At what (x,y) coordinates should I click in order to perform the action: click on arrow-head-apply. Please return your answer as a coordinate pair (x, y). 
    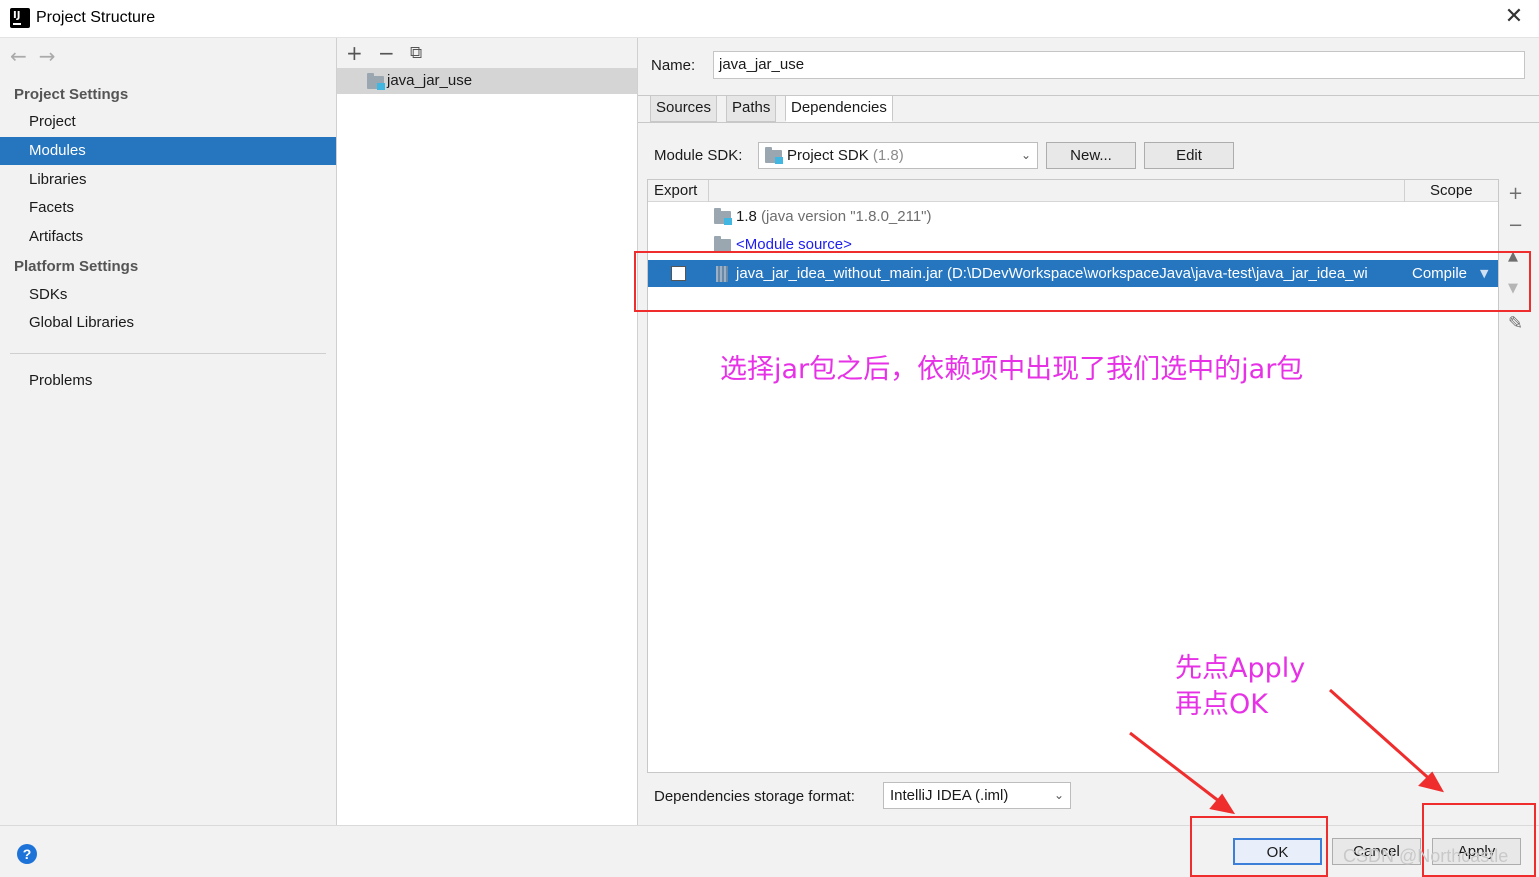
    Looking at the image, I should click on (1431, 782).